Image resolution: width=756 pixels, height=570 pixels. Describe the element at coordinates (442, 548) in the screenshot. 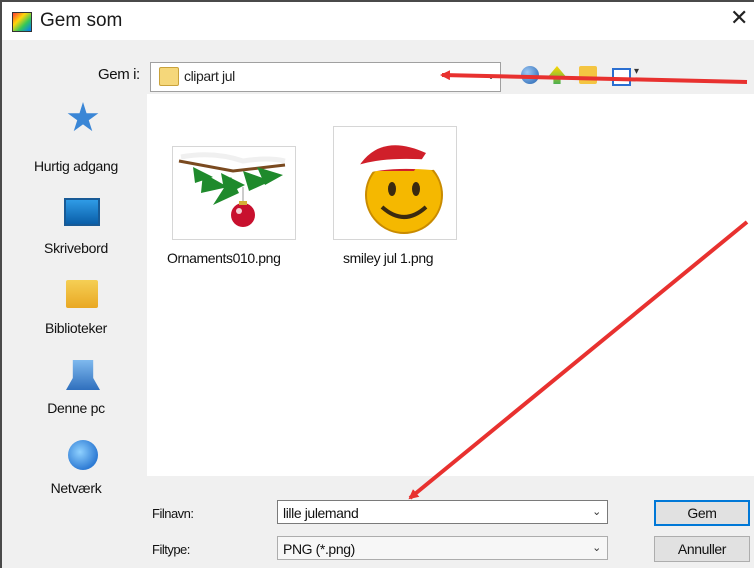

I see `filetype-select: PNG (*.png) ⌄` at that location.